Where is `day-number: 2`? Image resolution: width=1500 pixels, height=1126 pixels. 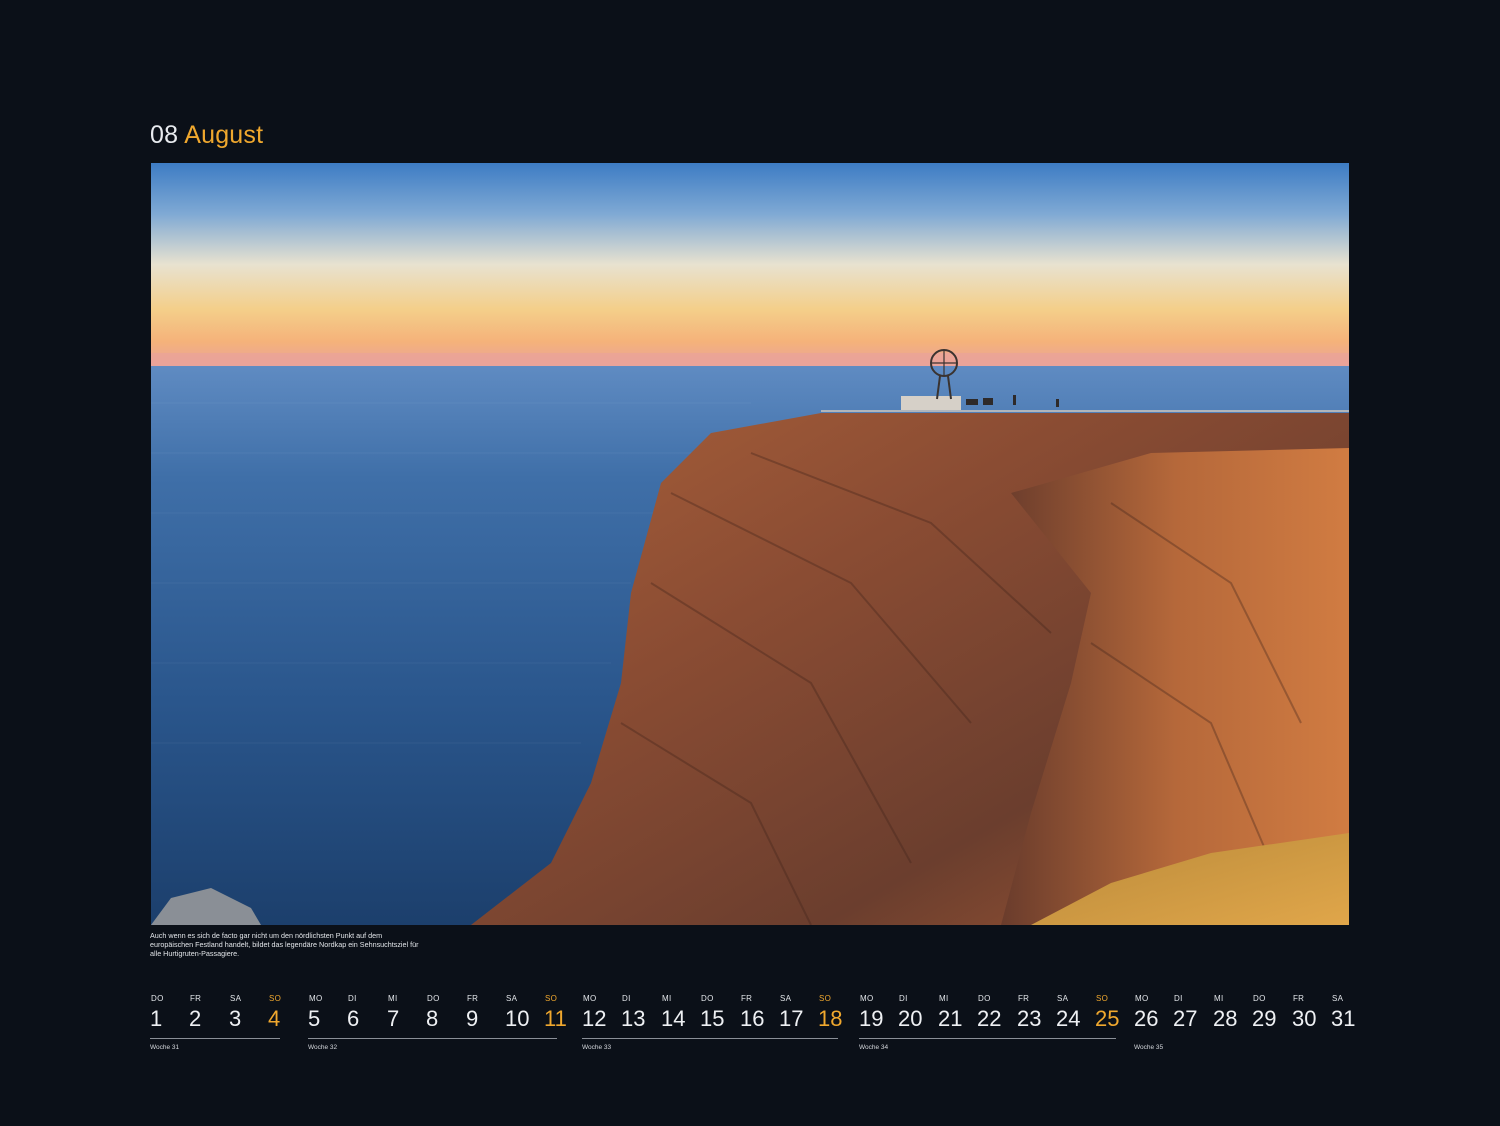 day-number: 2 is located at coordinates (195, 1018).